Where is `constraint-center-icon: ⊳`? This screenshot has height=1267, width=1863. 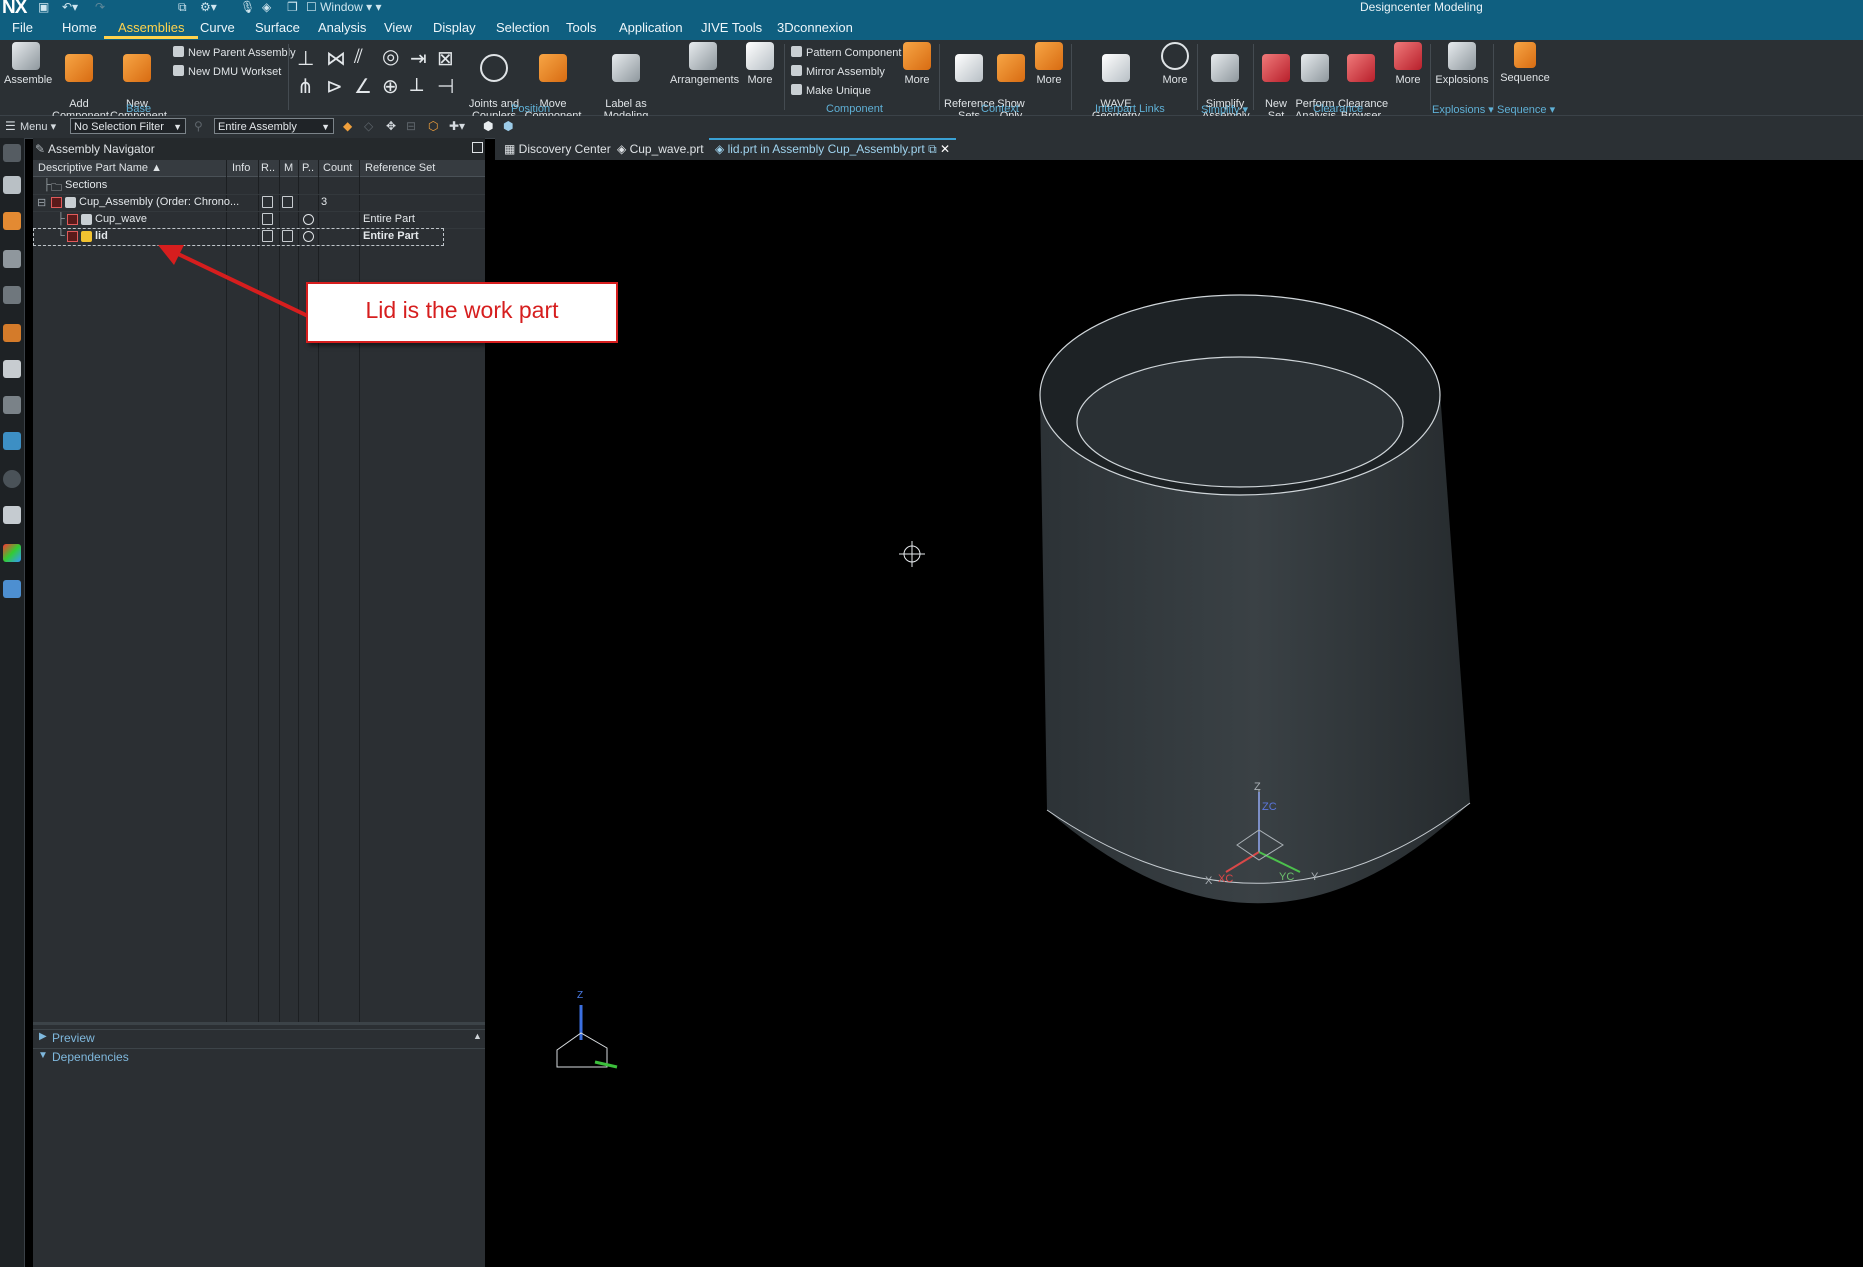 constraint-center-icon: ⊳ is located at coordinates (334, 86).